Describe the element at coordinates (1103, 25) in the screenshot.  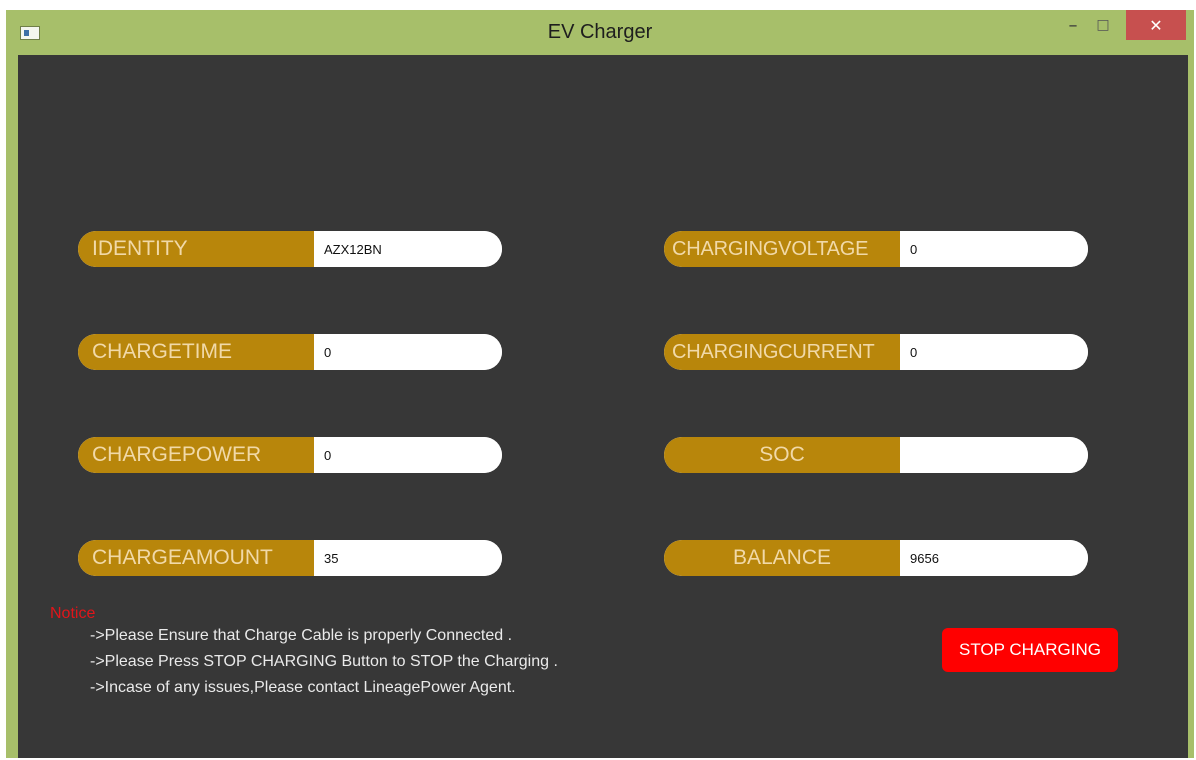
I see `maximize-button: □` at that location.